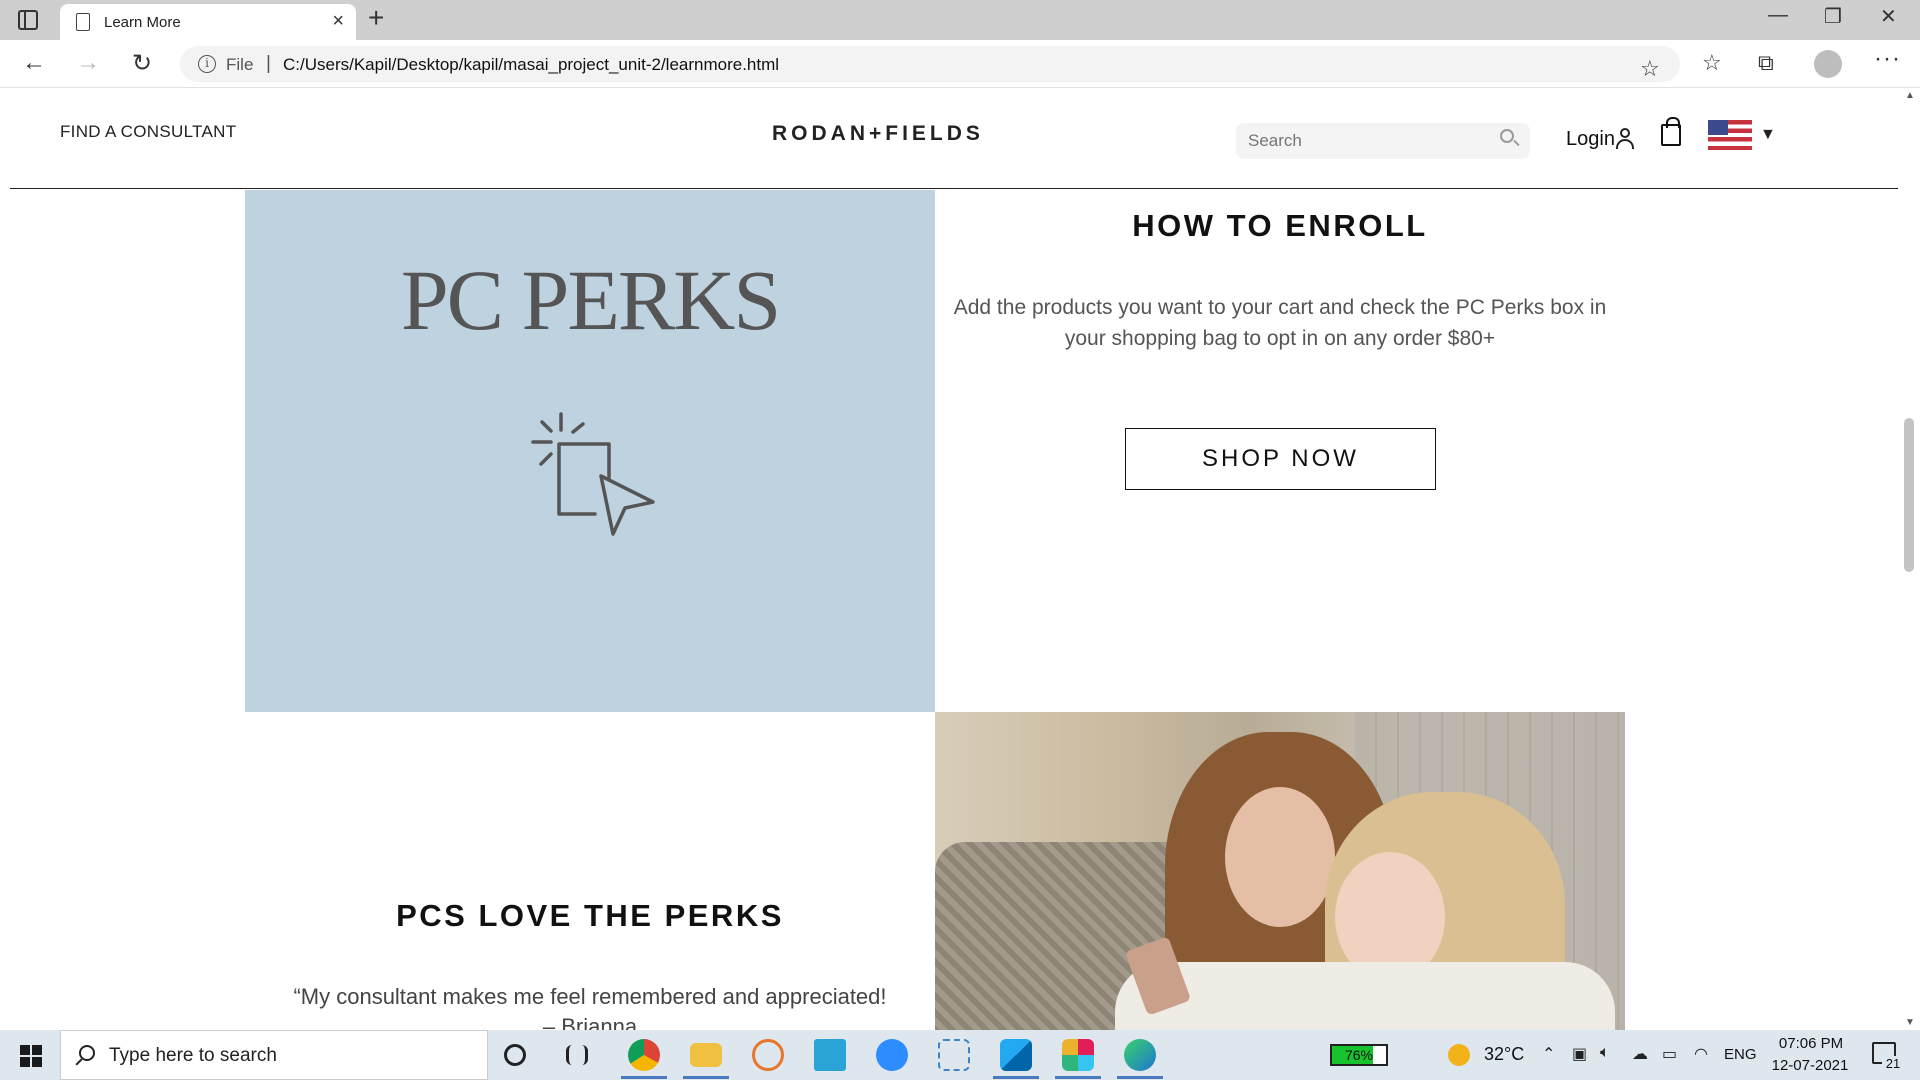 This screenshot has height=1080, width=1920. I want to click on browser-tab: Learn More ×, so click(208, 22).